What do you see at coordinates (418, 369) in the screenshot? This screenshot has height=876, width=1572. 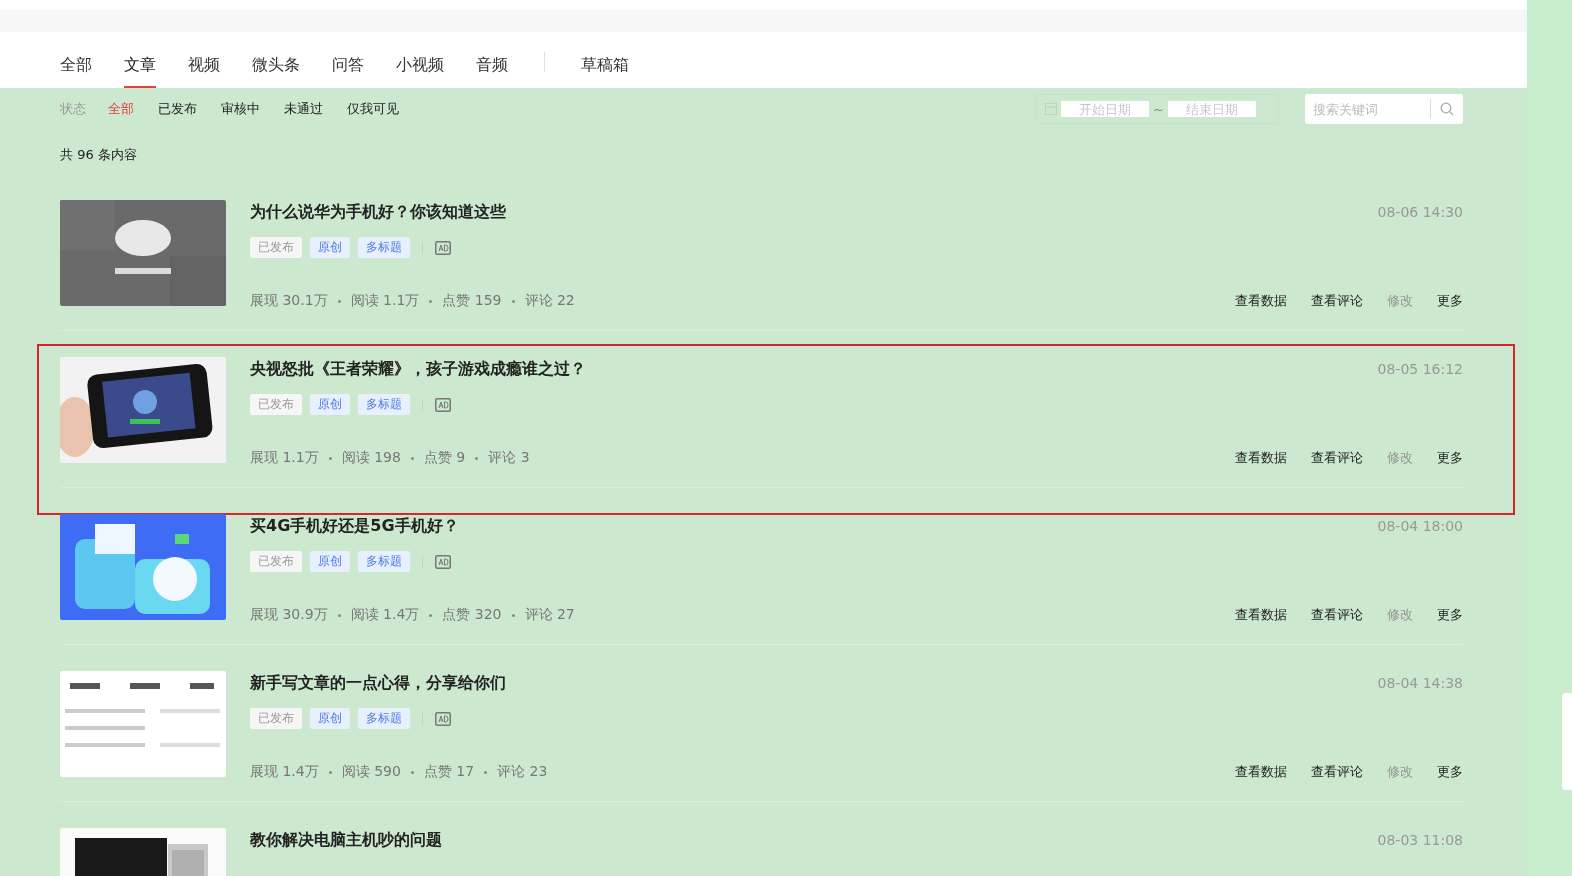 I see `article-title: 央视怒批《王者荣耀》，孩子游戏成瘾谁之过？` at bounding box center [418, 369].